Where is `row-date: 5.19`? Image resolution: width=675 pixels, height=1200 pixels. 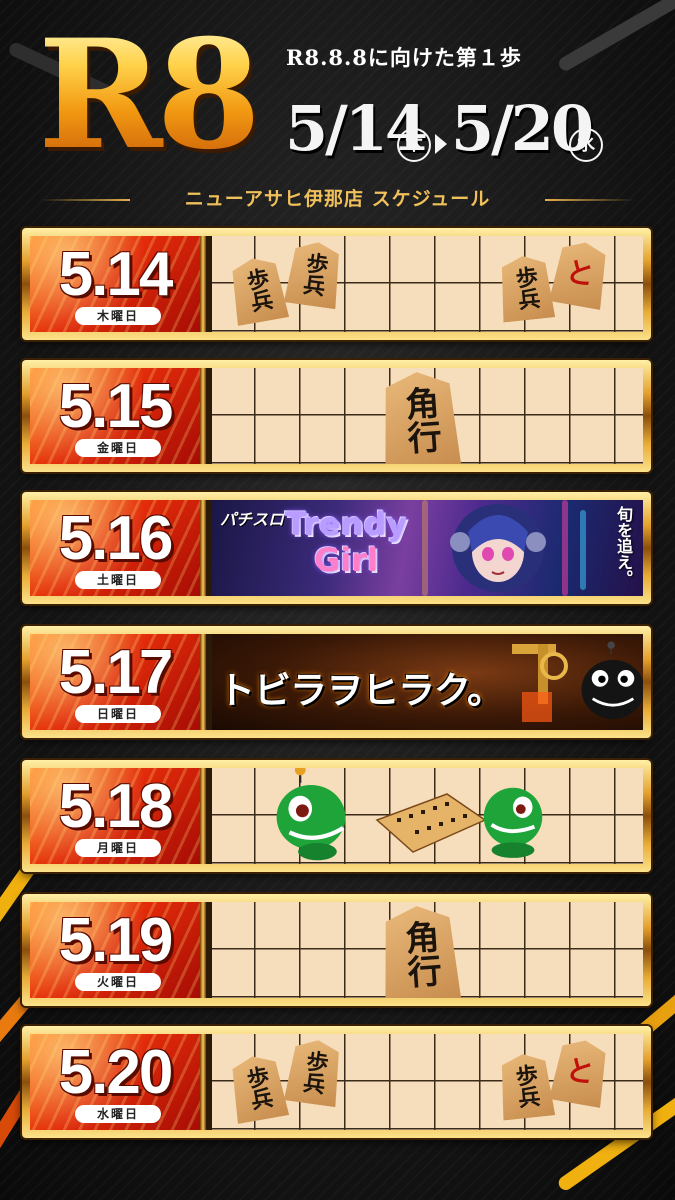
row-date: 5.19 is located at coordinates (116, 940).